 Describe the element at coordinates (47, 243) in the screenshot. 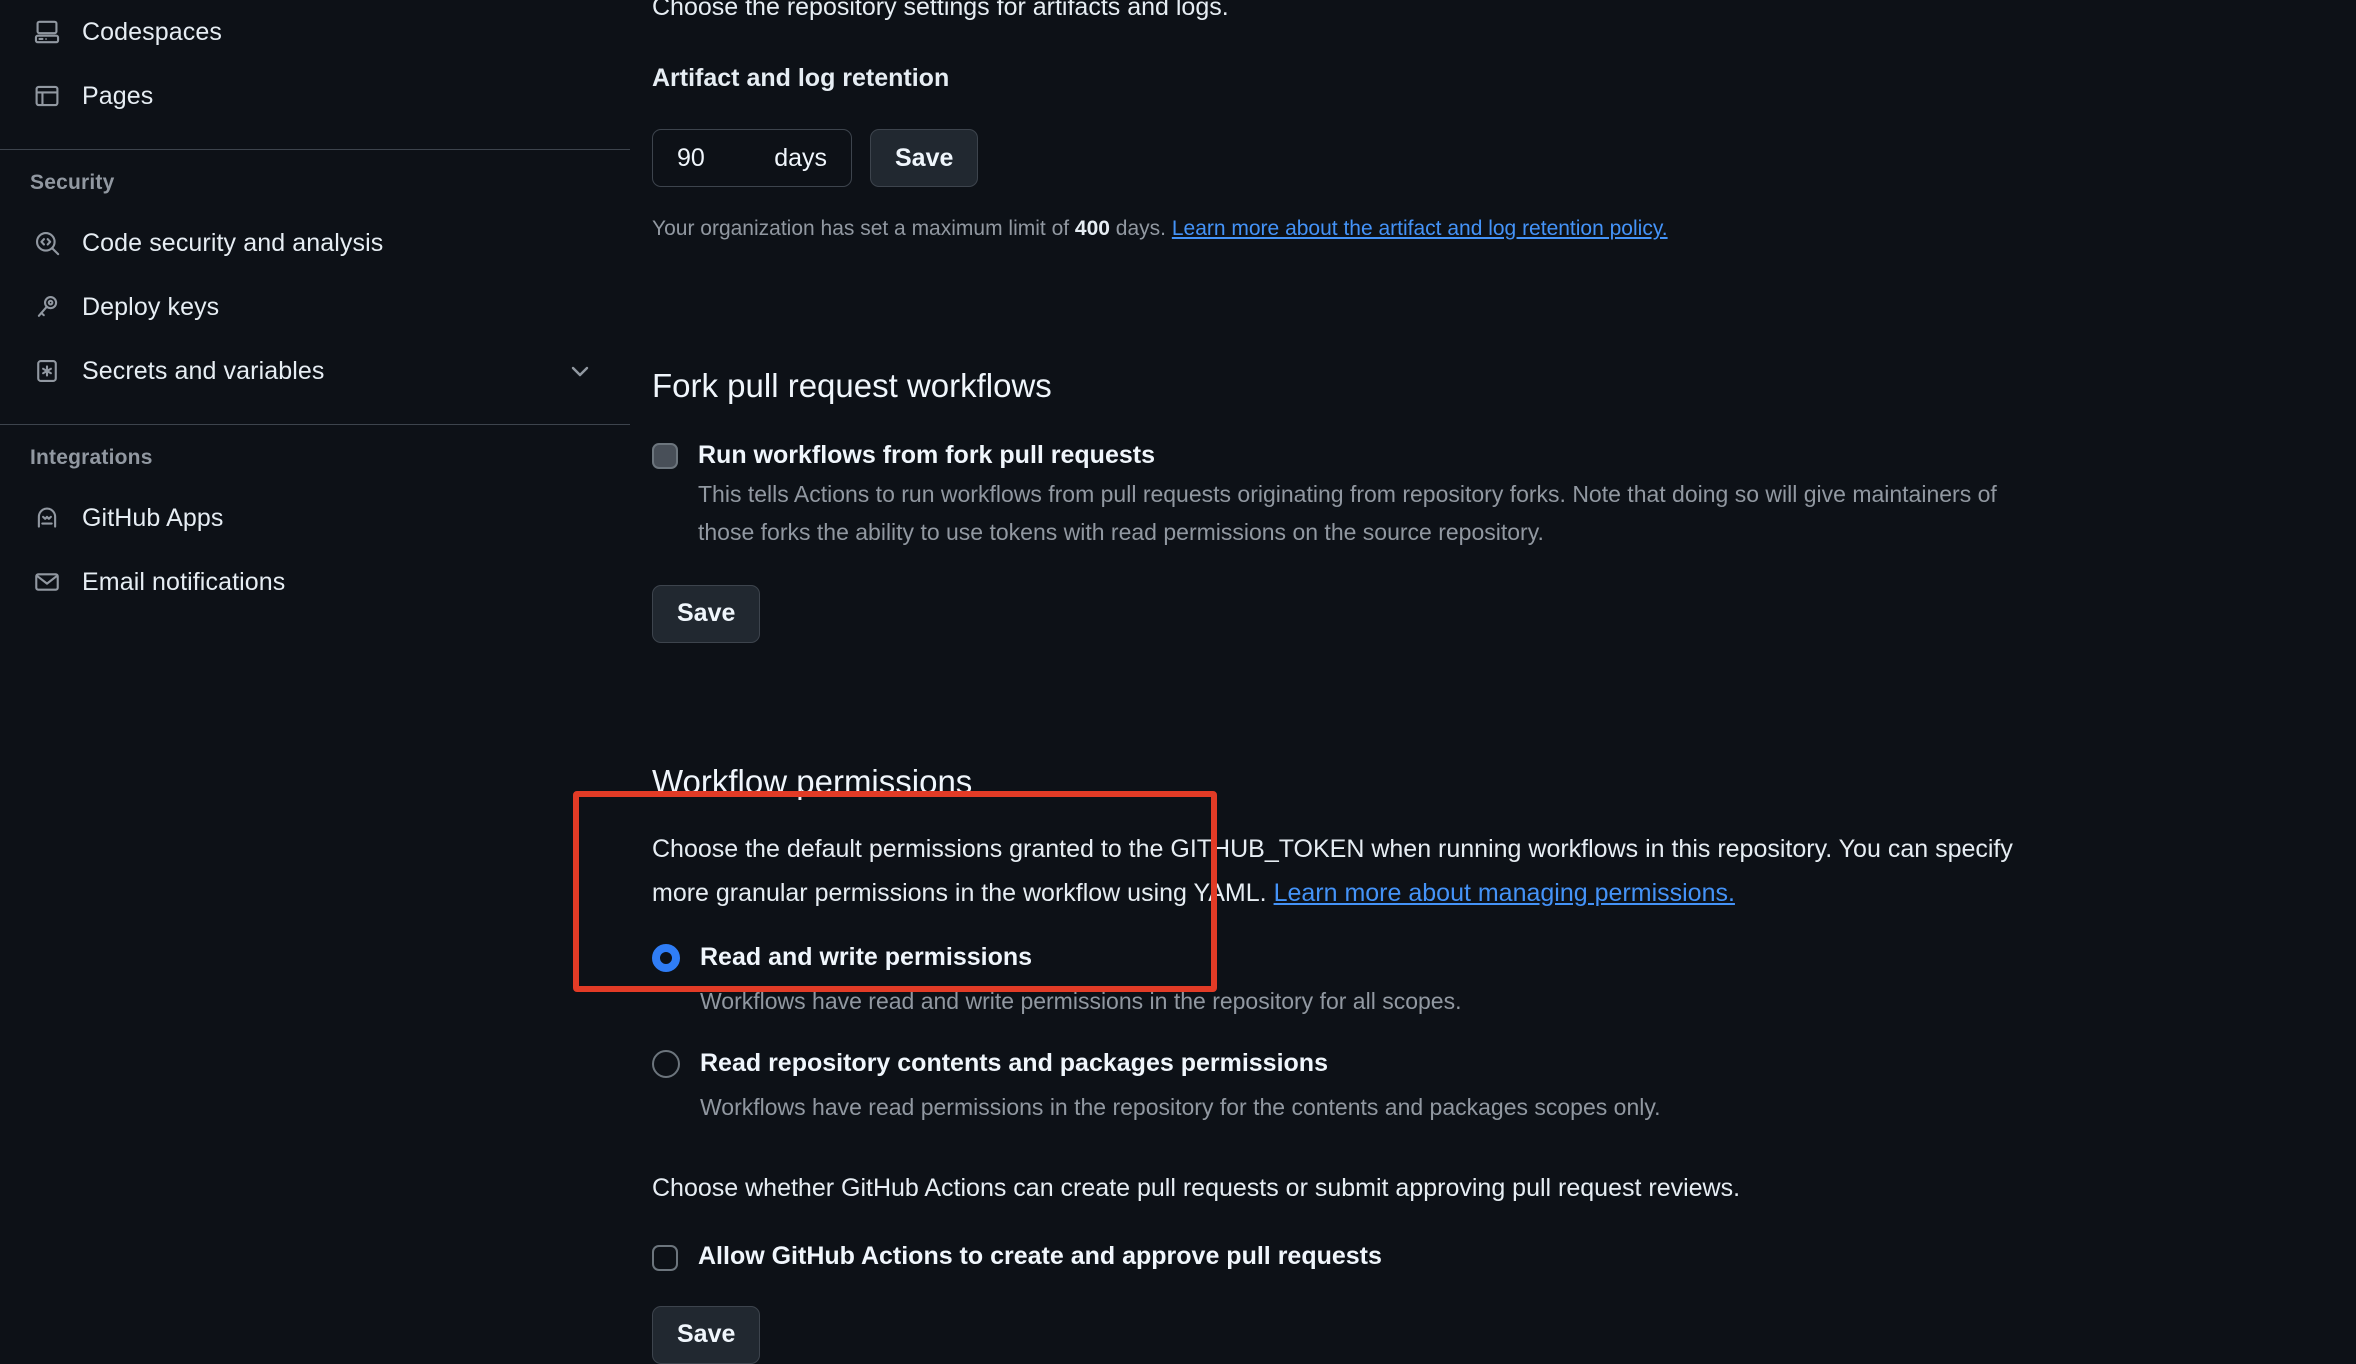

I see `code-search-icon` at that location.